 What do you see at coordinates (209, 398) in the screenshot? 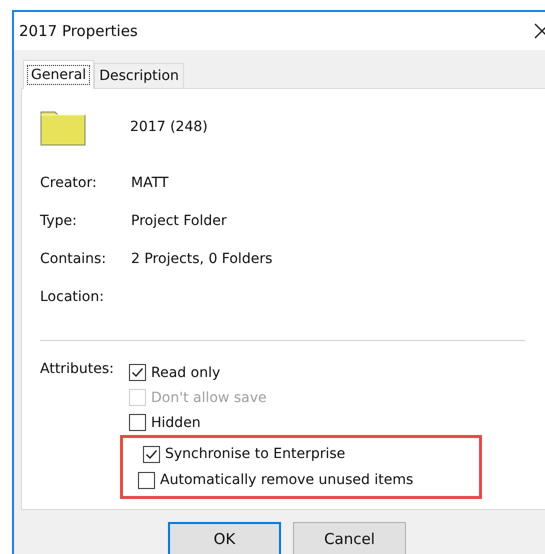
I see `checkbox-label: Don't allow save` at bounding box center [209, 398].